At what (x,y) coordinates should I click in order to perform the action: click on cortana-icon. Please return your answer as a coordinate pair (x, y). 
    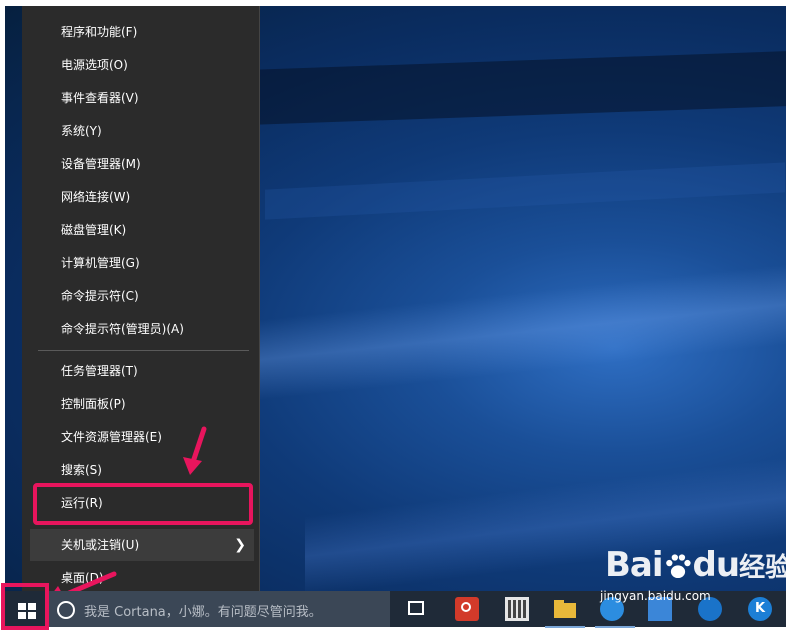
    Looking at the image, I should click on (66, 610).